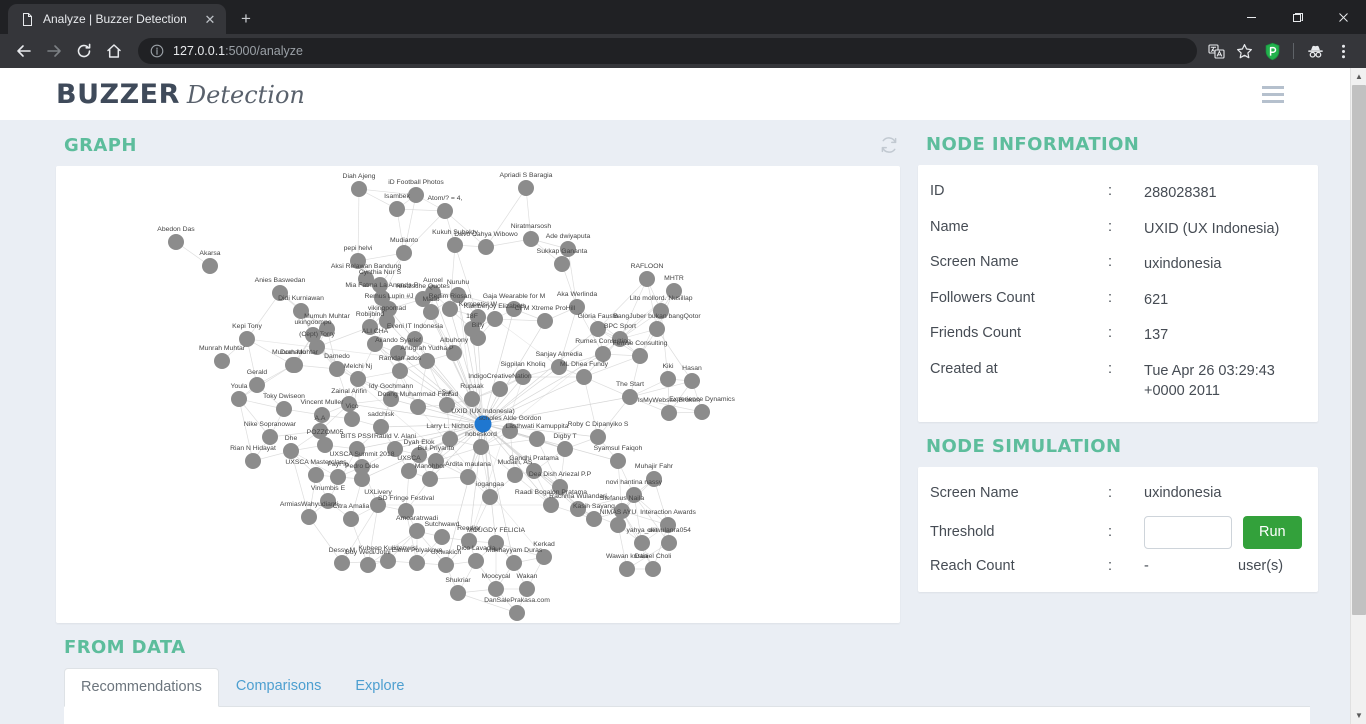  What do you see at coordinates (117, 19) in the screenshot?
I see `browser-tab: Analyze | Buzzer Detection ✕` at bounding box center [117, 19].